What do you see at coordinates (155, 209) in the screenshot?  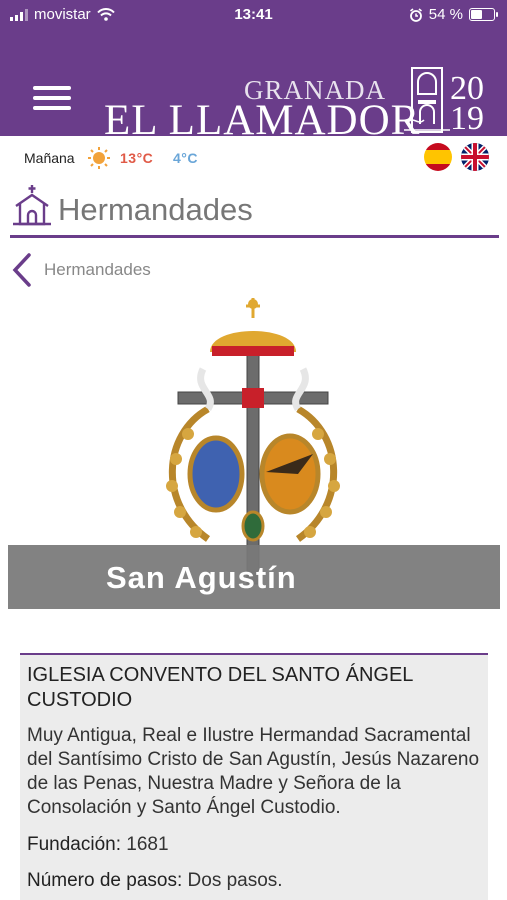 I see `page-title: Hermandades` at bounding box center [155, 209].